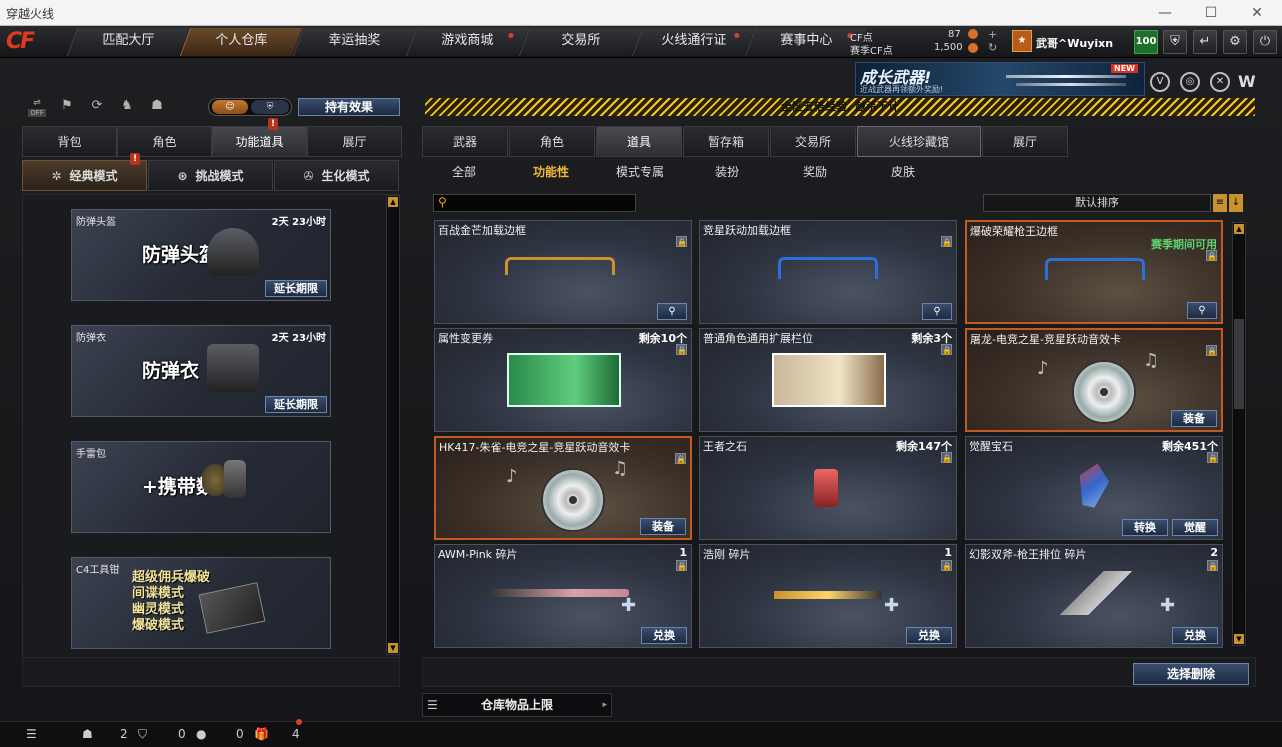  Describe the element at coordinates (210, 175) in the screenshot. I see `mode-tab-2: ⊛ 挑战模式` at that location.